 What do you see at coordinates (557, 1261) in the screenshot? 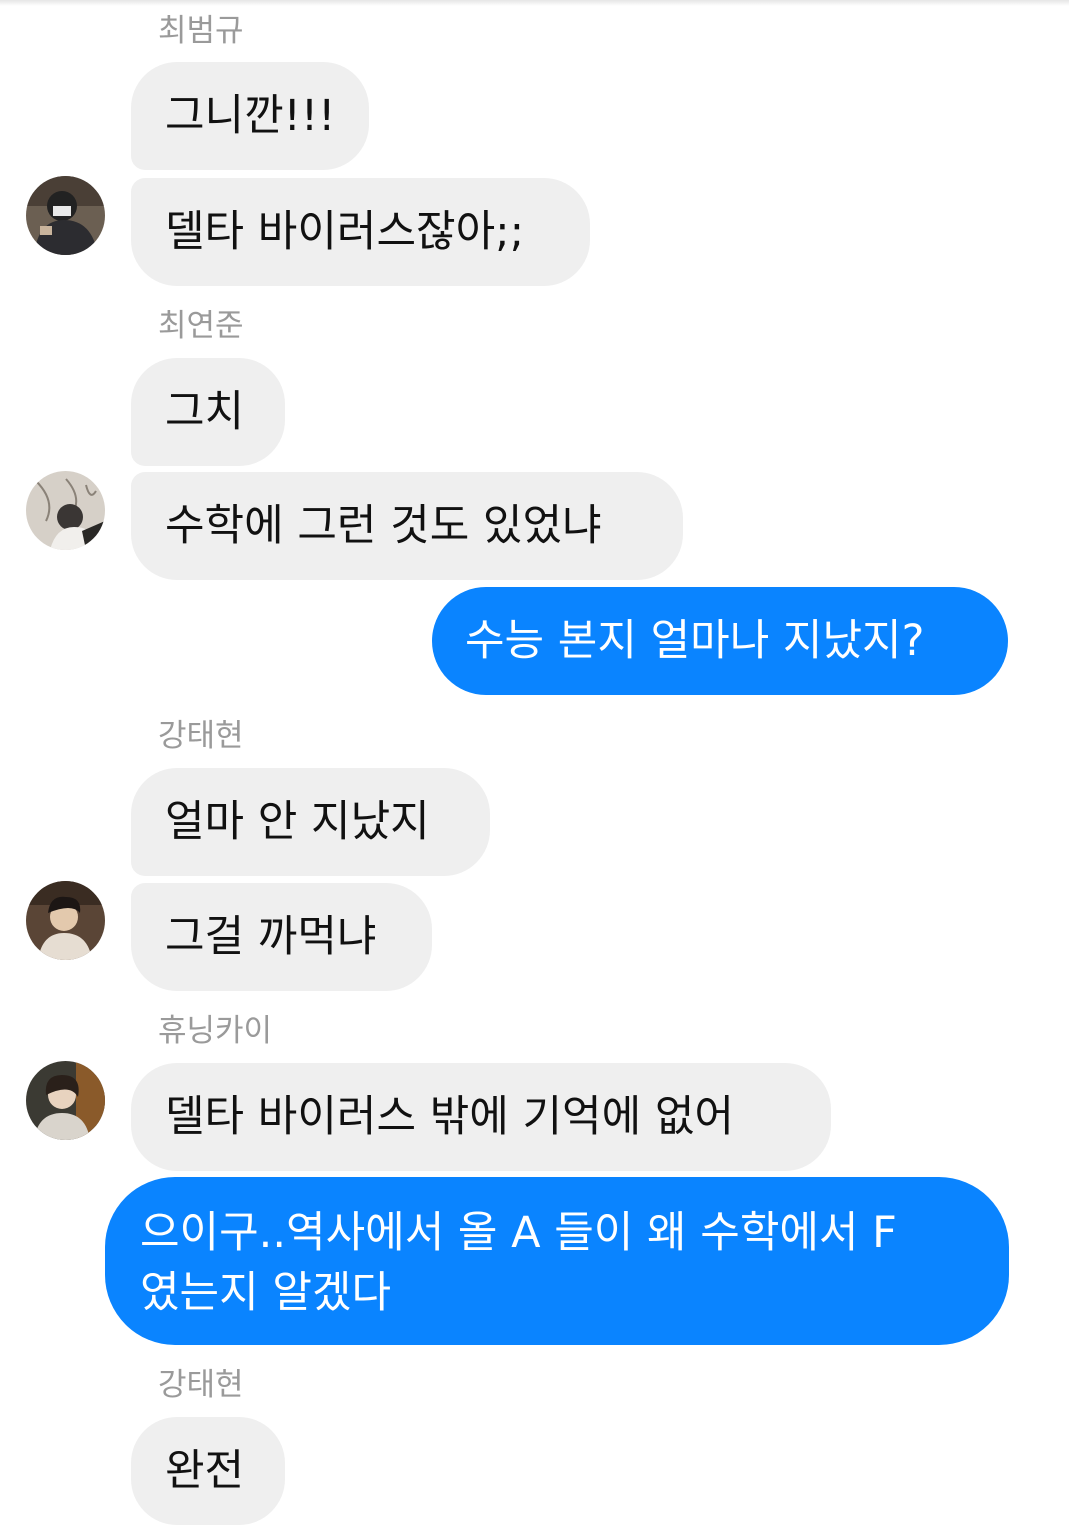
I see `message-bubble-outgoing: 으이구..역사에서 올 A 들이 왜 수학에서 F 였는지 알겠다` at bounding box center [557, 1261].